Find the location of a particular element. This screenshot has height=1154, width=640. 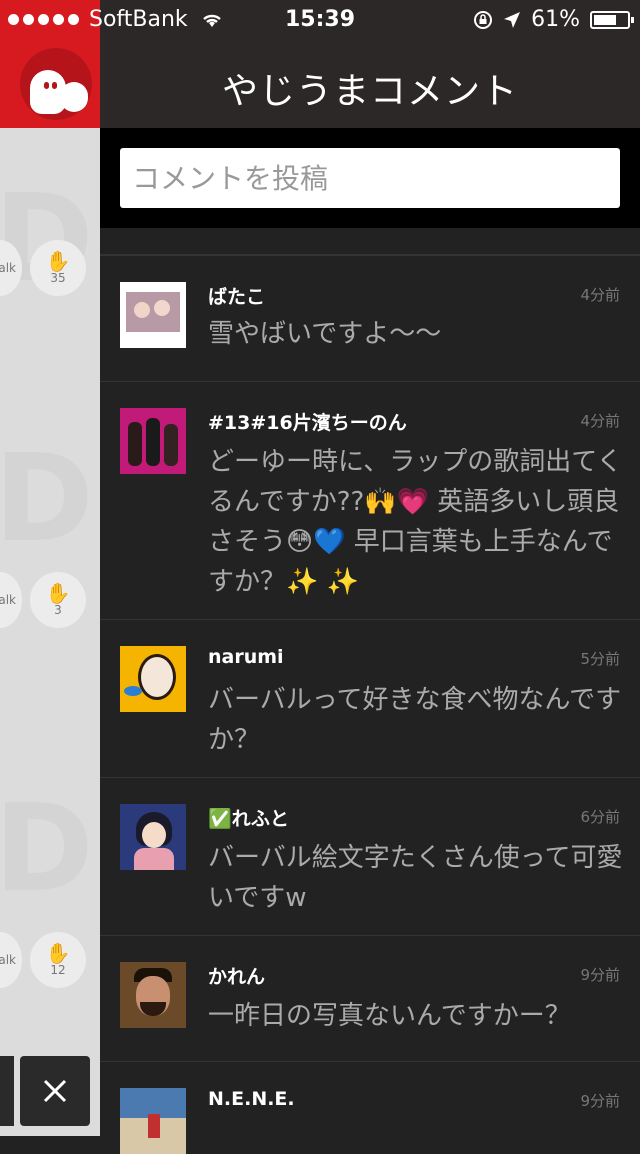

close-button is located at coordinates (55, 1091).